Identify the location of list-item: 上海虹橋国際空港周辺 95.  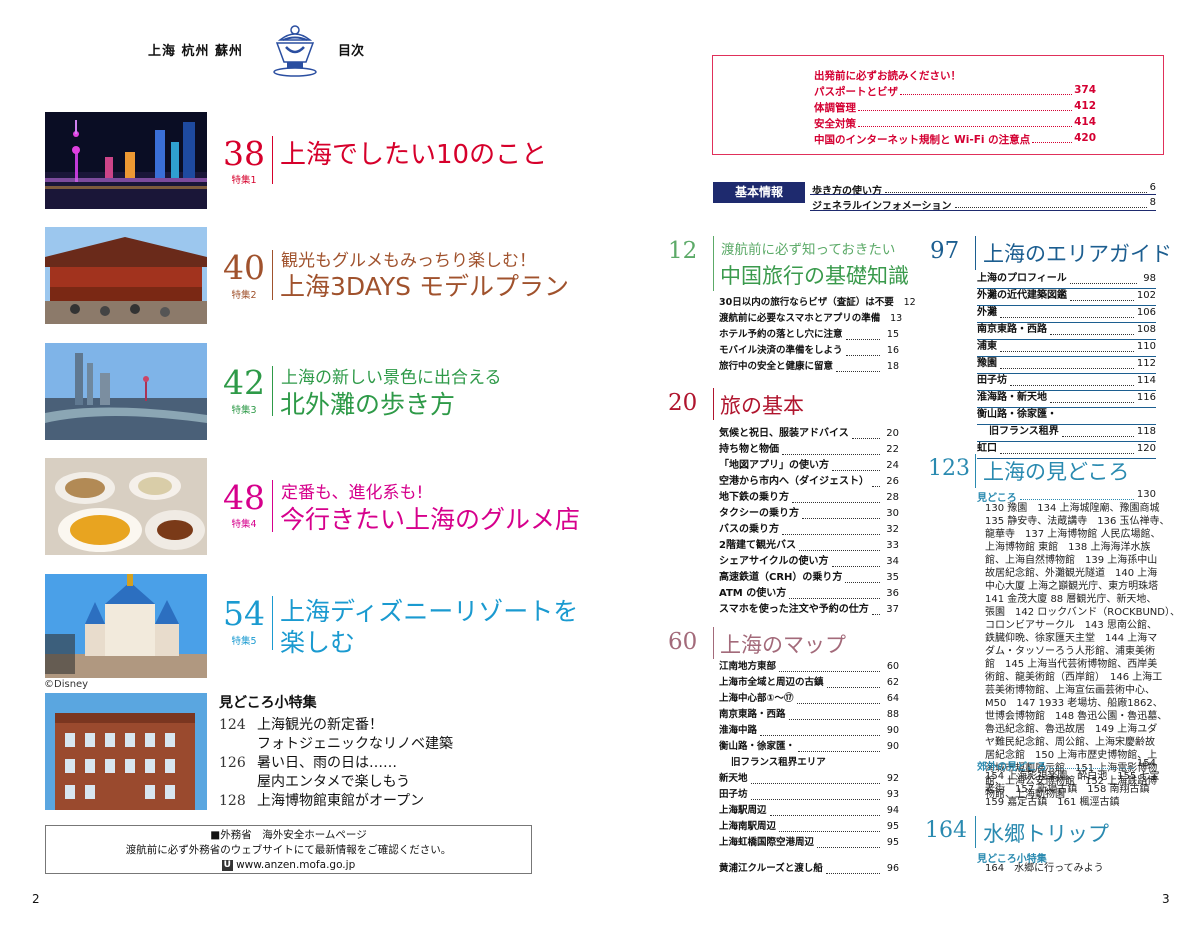
(809, 844).